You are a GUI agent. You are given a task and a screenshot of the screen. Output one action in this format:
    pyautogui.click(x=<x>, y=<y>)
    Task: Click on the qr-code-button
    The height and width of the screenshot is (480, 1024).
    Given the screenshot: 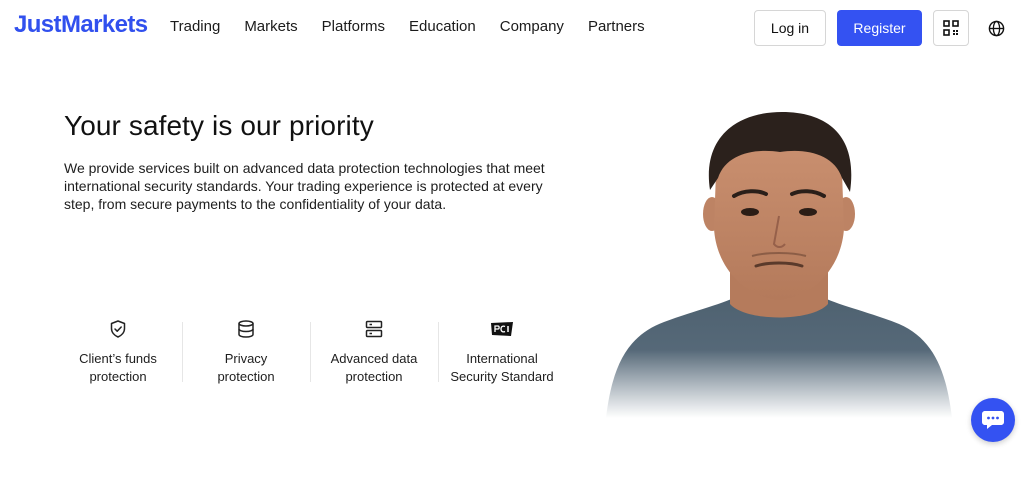 What is the action you would take?
    pyautogui.click(x=951, y=28)
    